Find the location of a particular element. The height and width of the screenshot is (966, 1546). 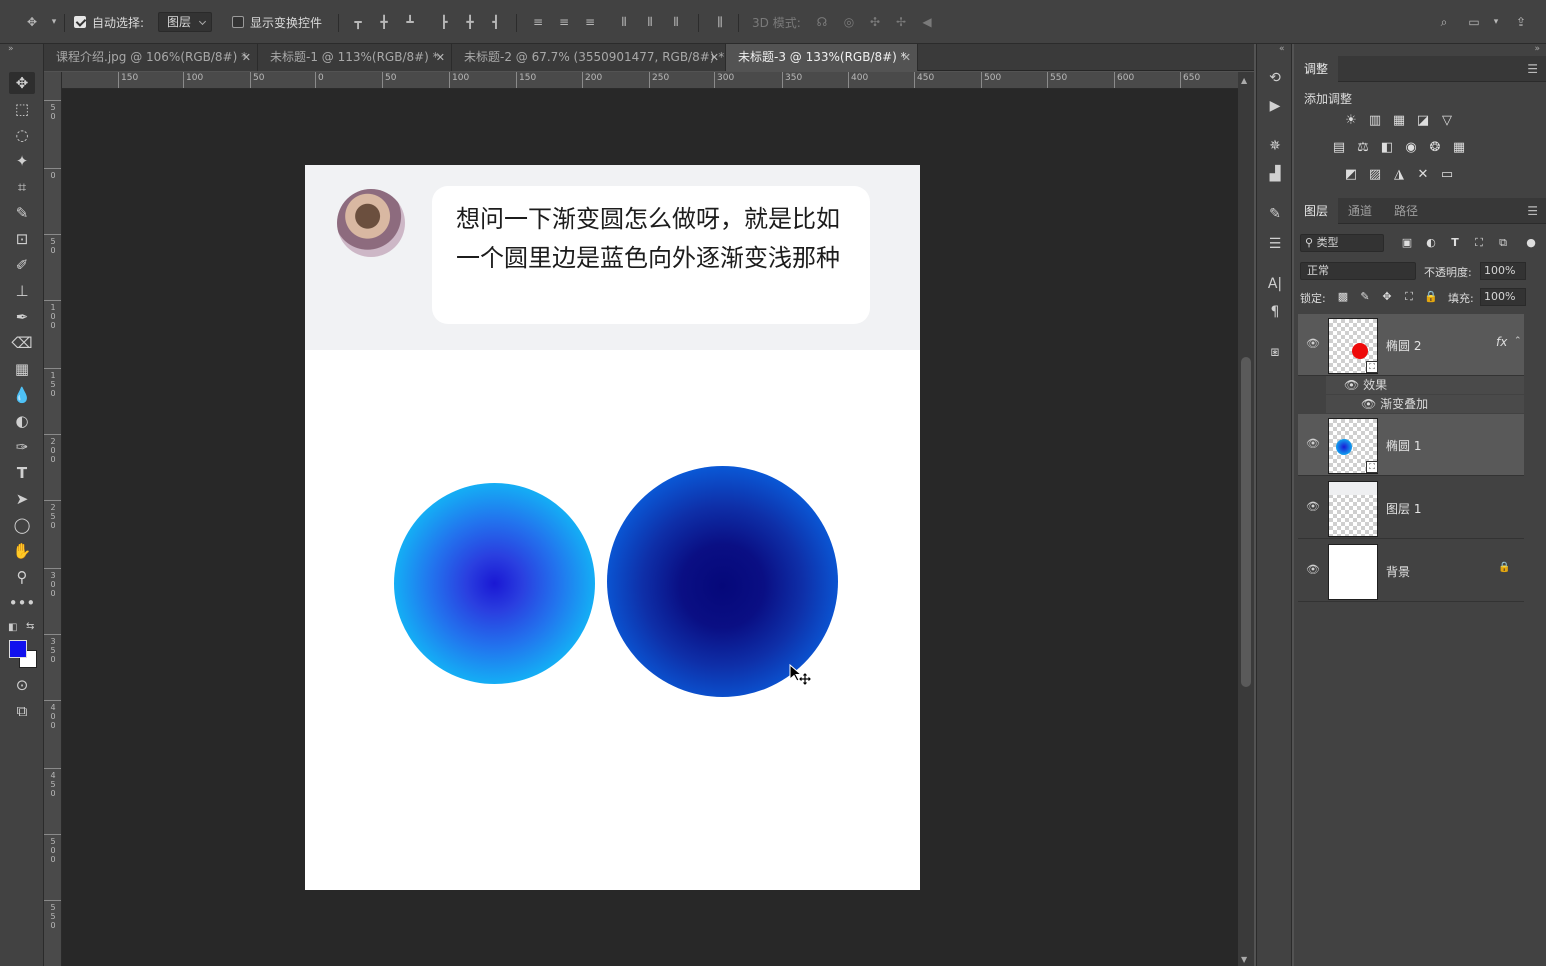

path-select-tool-icon: ➤ is located at coordinates (22, 499).